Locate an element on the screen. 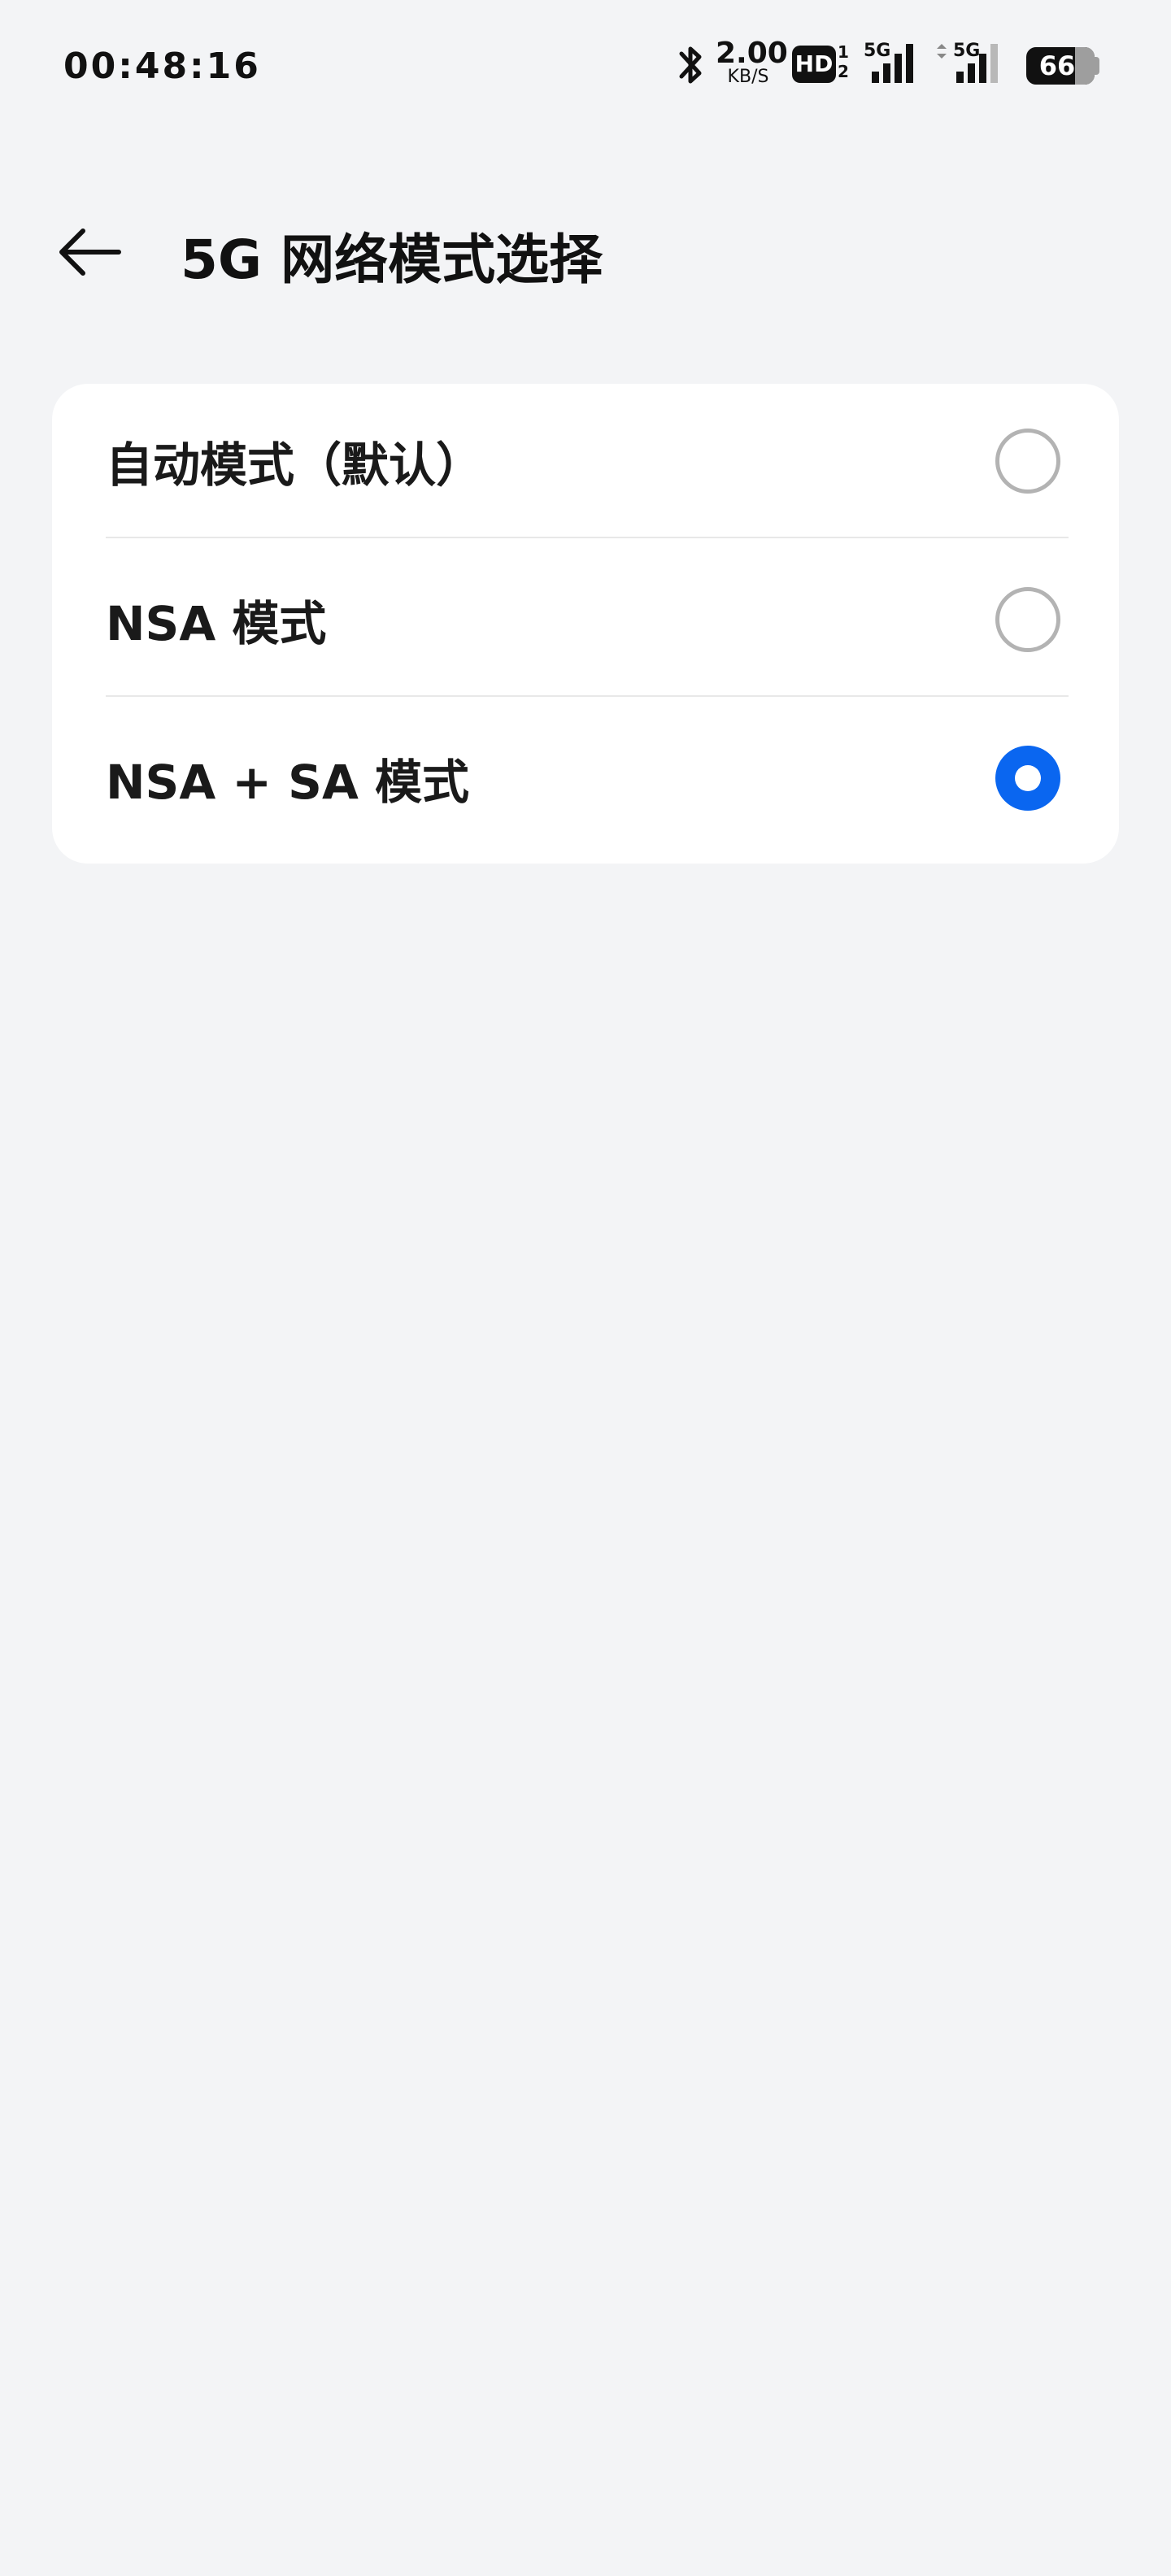 The height and width of the screenshot is (2576, 1171). hd-sim-indicators: 1 2 is located at coordinates (843, 61).